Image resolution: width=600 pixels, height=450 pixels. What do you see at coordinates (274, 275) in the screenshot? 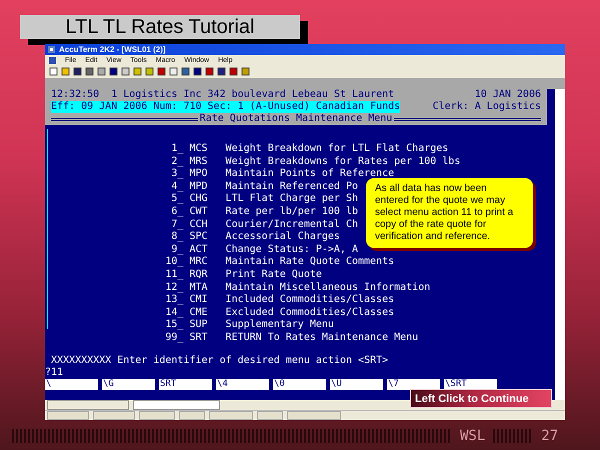
I see `menu-label: Print Rate Quote` at bounding box center [274, 275].